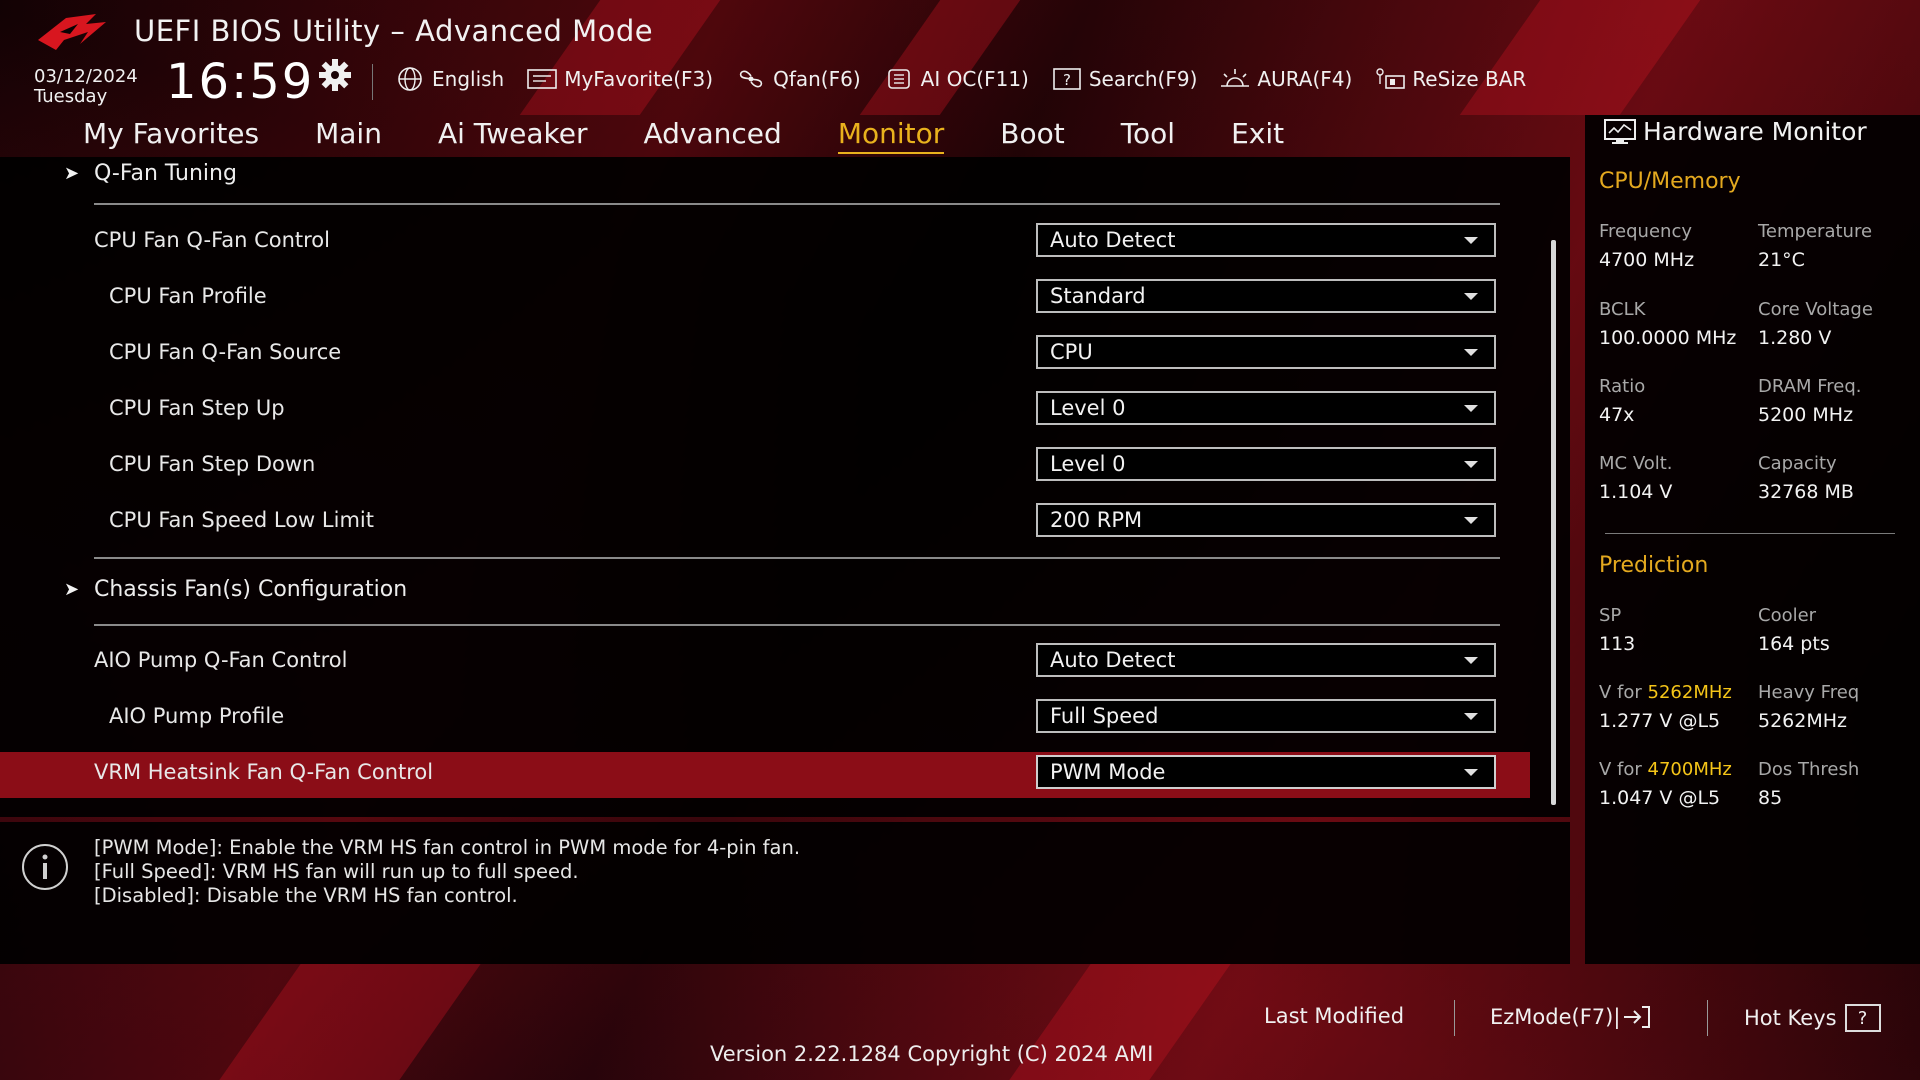 The width and height of the screenshot is (1920, 1080). What do you see at coordinates (1689, 769) in the screenshot?
I see `v-for-freq-2-highlight: 4700MHz` at bounding box center [1689, 769].